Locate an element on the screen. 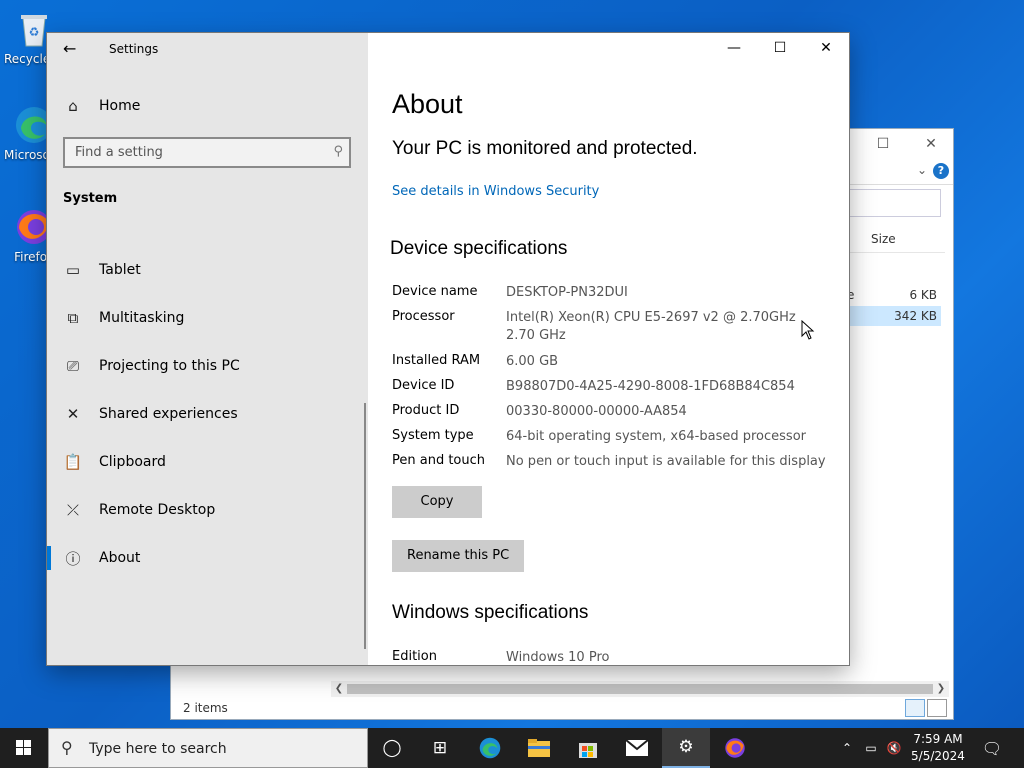  nav-item-multitasking: ⧉ Multitasking is located at coordinates (207, 318).